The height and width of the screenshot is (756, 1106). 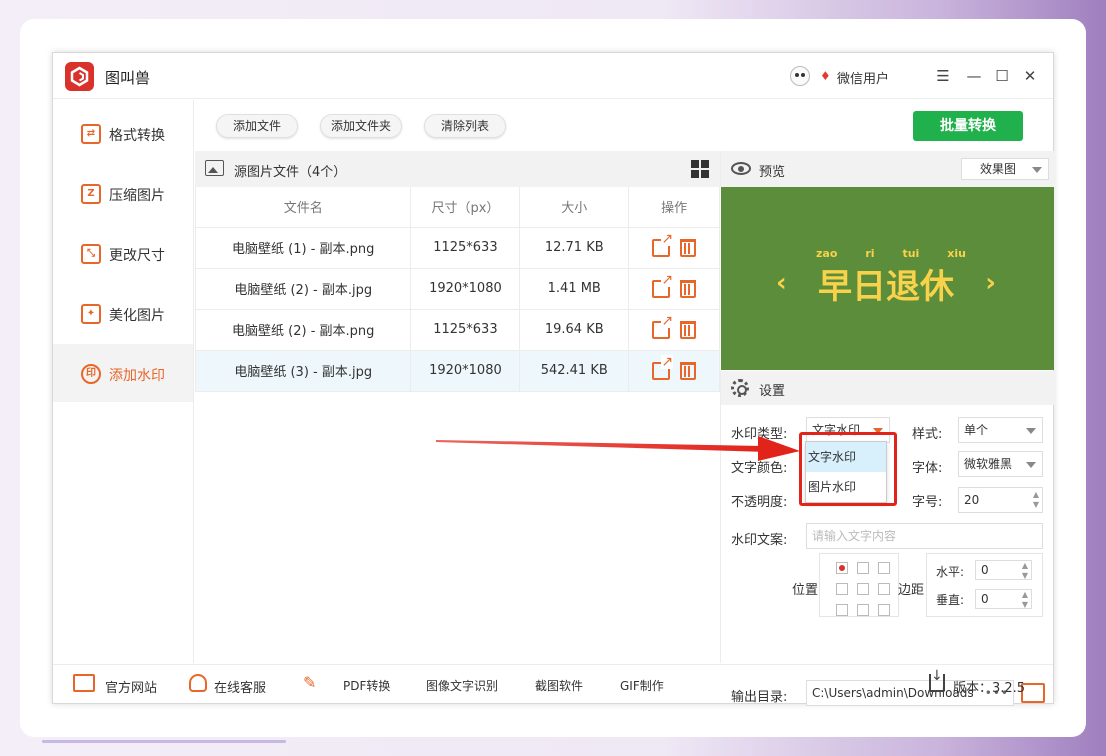 I want to click on preview-mode-select: 效果图, so click(x=1005, y=169).